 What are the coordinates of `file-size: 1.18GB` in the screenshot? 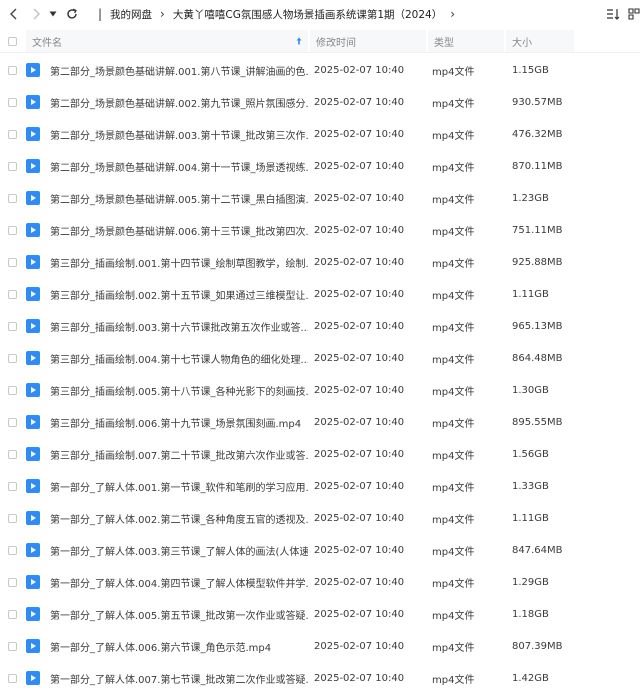 It's located at (530, 614).